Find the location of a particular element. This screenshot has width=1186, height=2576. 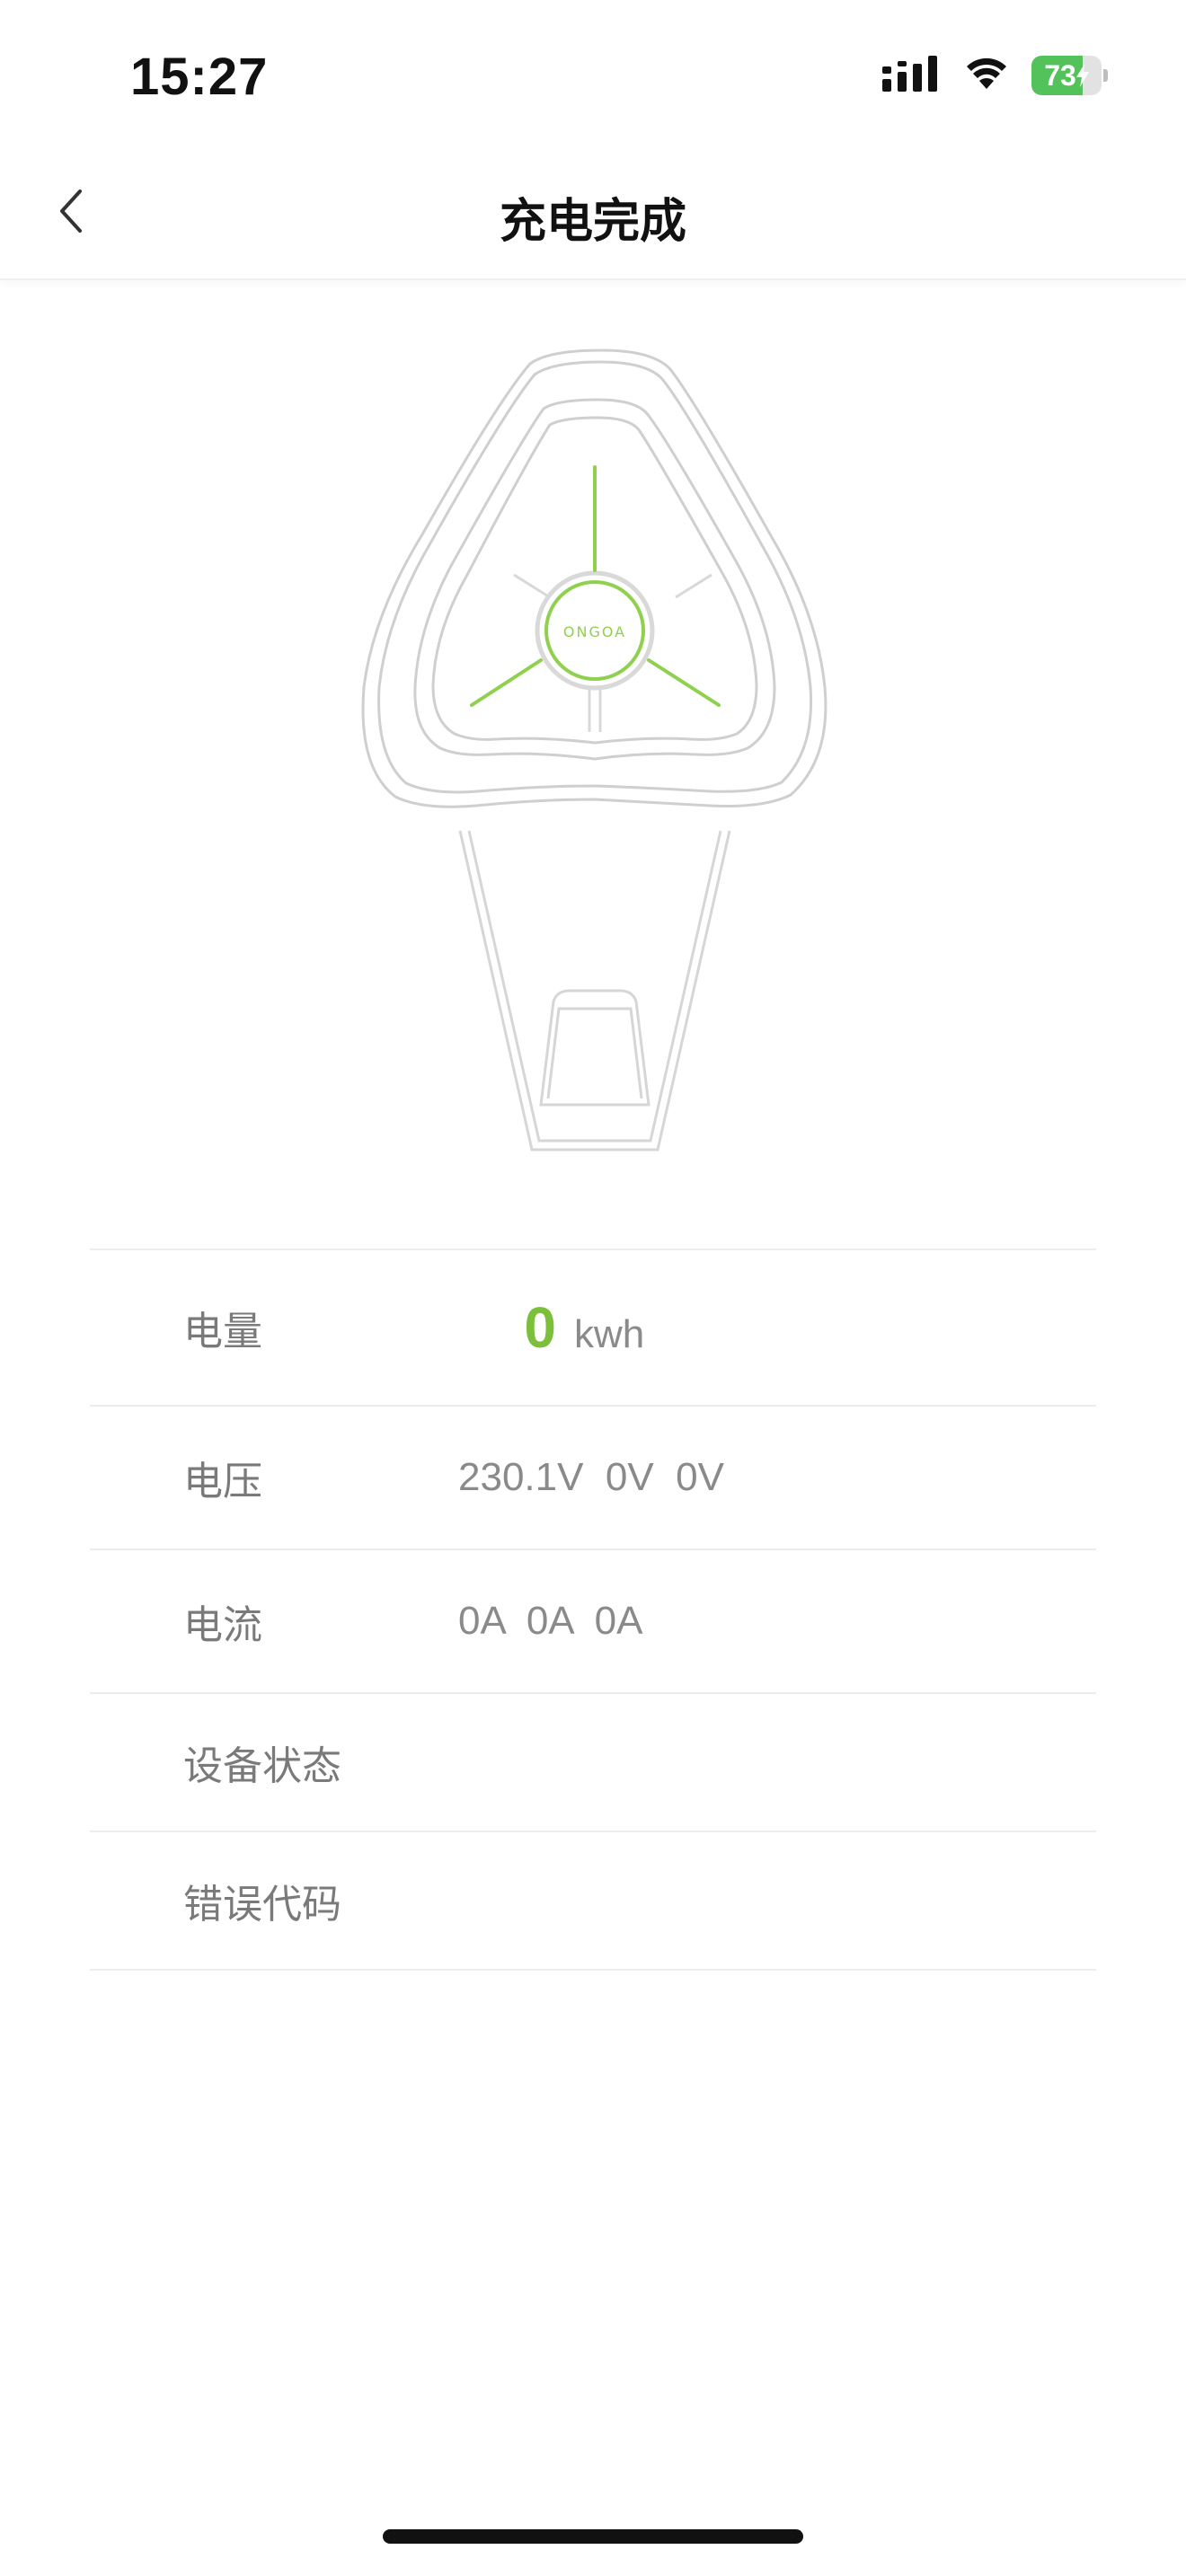

info-row-energy: 电量 0 kwh is located at coordinates (593, 1328).